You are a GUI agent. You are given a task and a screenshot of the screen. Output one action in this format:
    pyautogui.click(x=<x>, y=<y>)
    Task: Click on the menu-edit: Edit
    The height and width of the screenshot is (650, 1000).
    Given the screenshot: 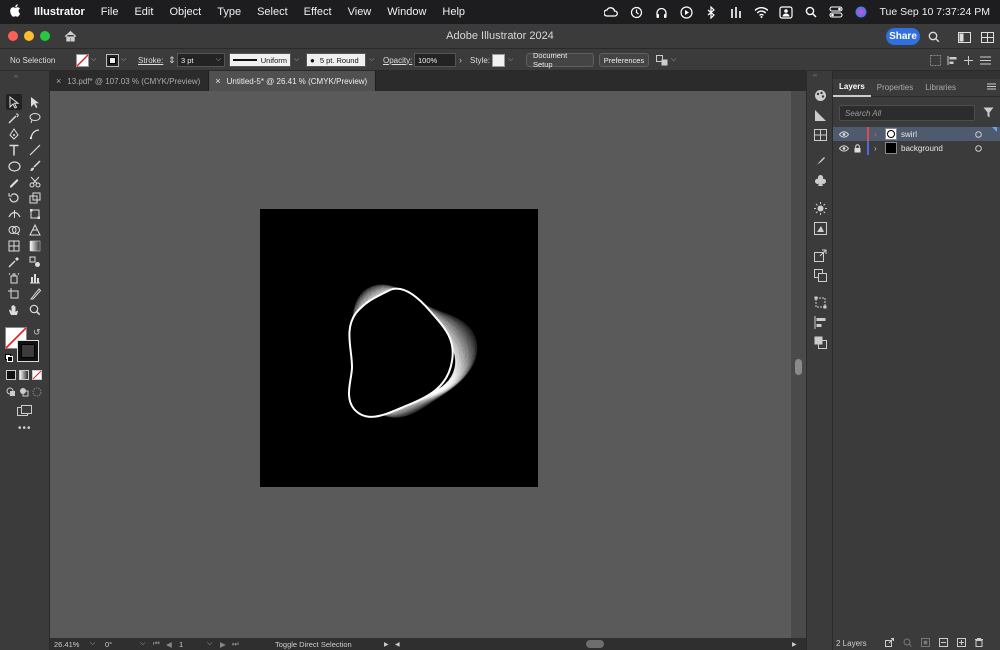 What is the action you would take?
    pyautogui.click(x=143, y=12)
    